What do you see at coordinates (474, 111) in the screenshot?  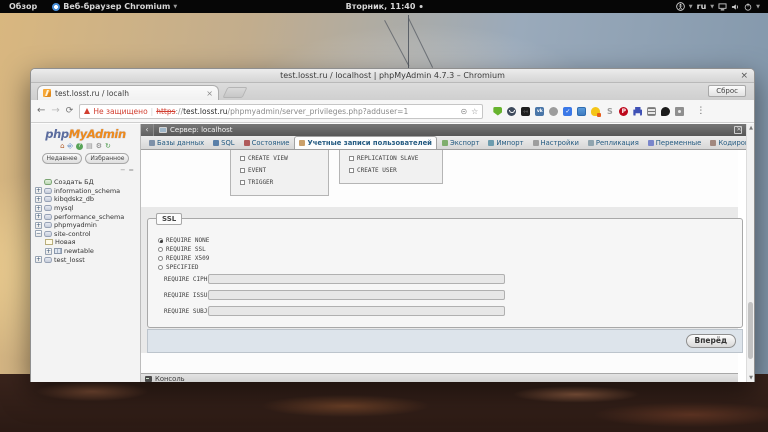 I see `bookmark-star-icon: ☆` at bounding box center [474, 111].